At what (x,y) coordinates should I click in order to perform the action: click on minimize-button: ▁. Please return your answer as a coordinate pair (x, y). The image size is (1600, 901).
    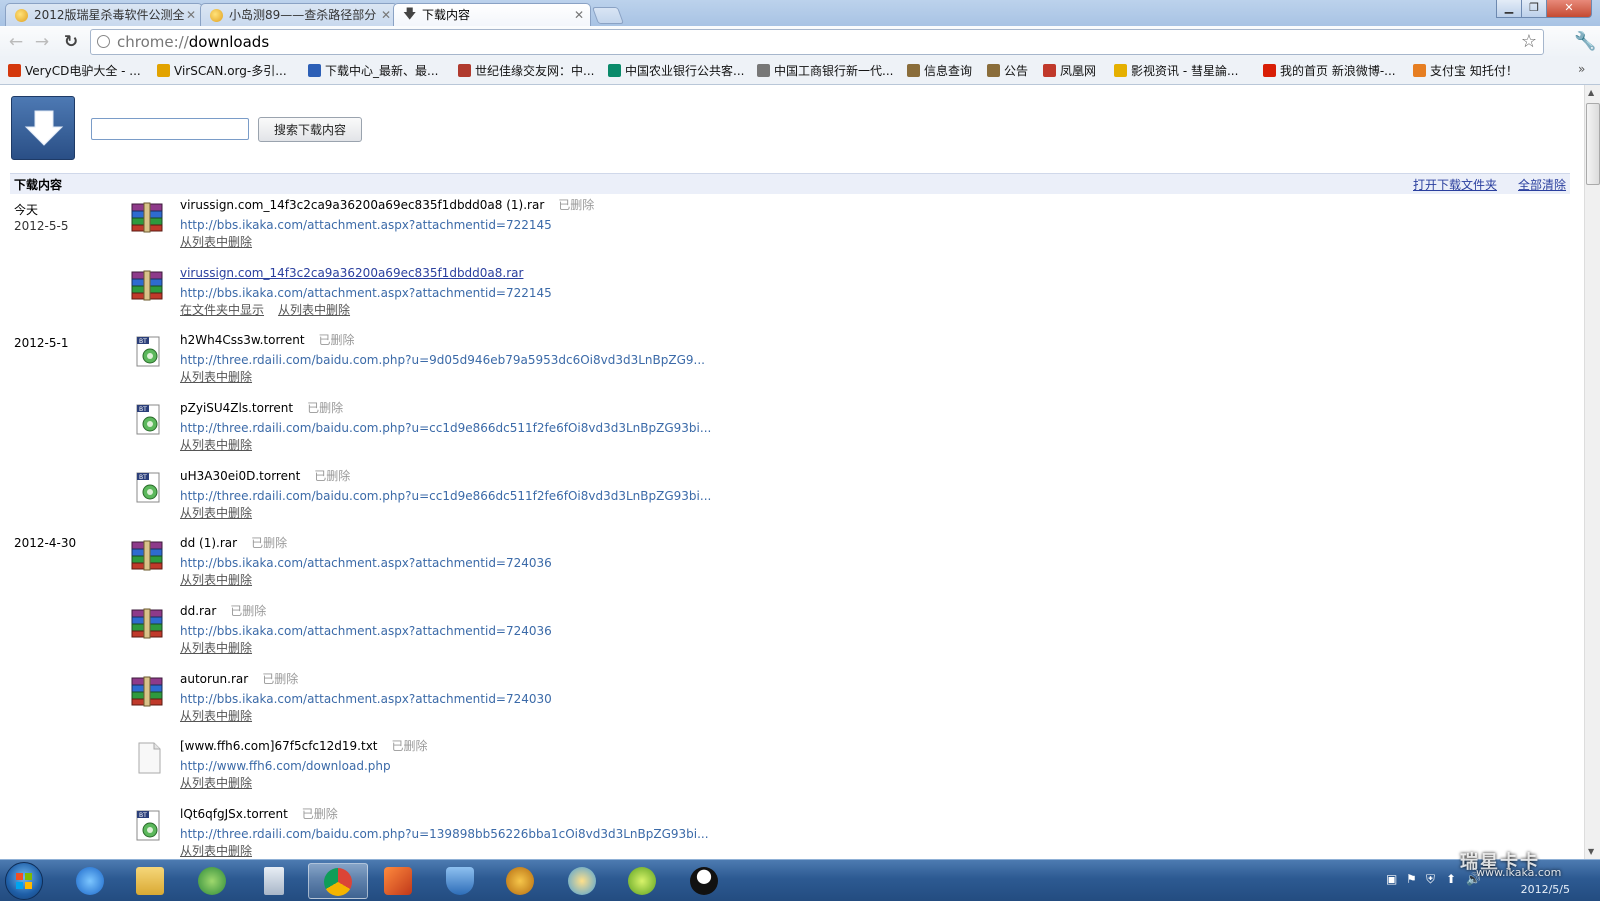
    Looking at the image, I should click on (1509, 9).